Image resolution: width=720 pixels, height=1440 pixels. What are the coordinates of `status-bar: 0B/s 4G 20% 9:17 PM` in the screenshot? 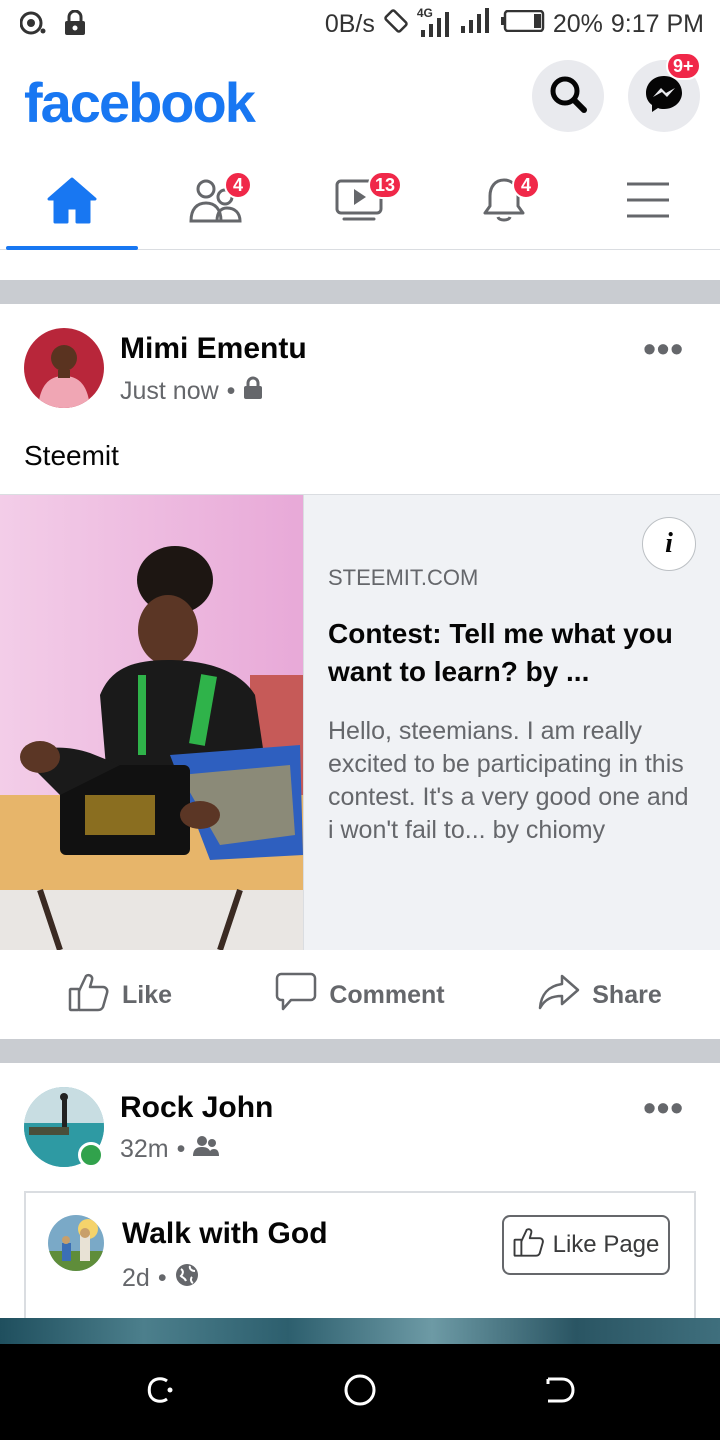 It's located at (360, 25).